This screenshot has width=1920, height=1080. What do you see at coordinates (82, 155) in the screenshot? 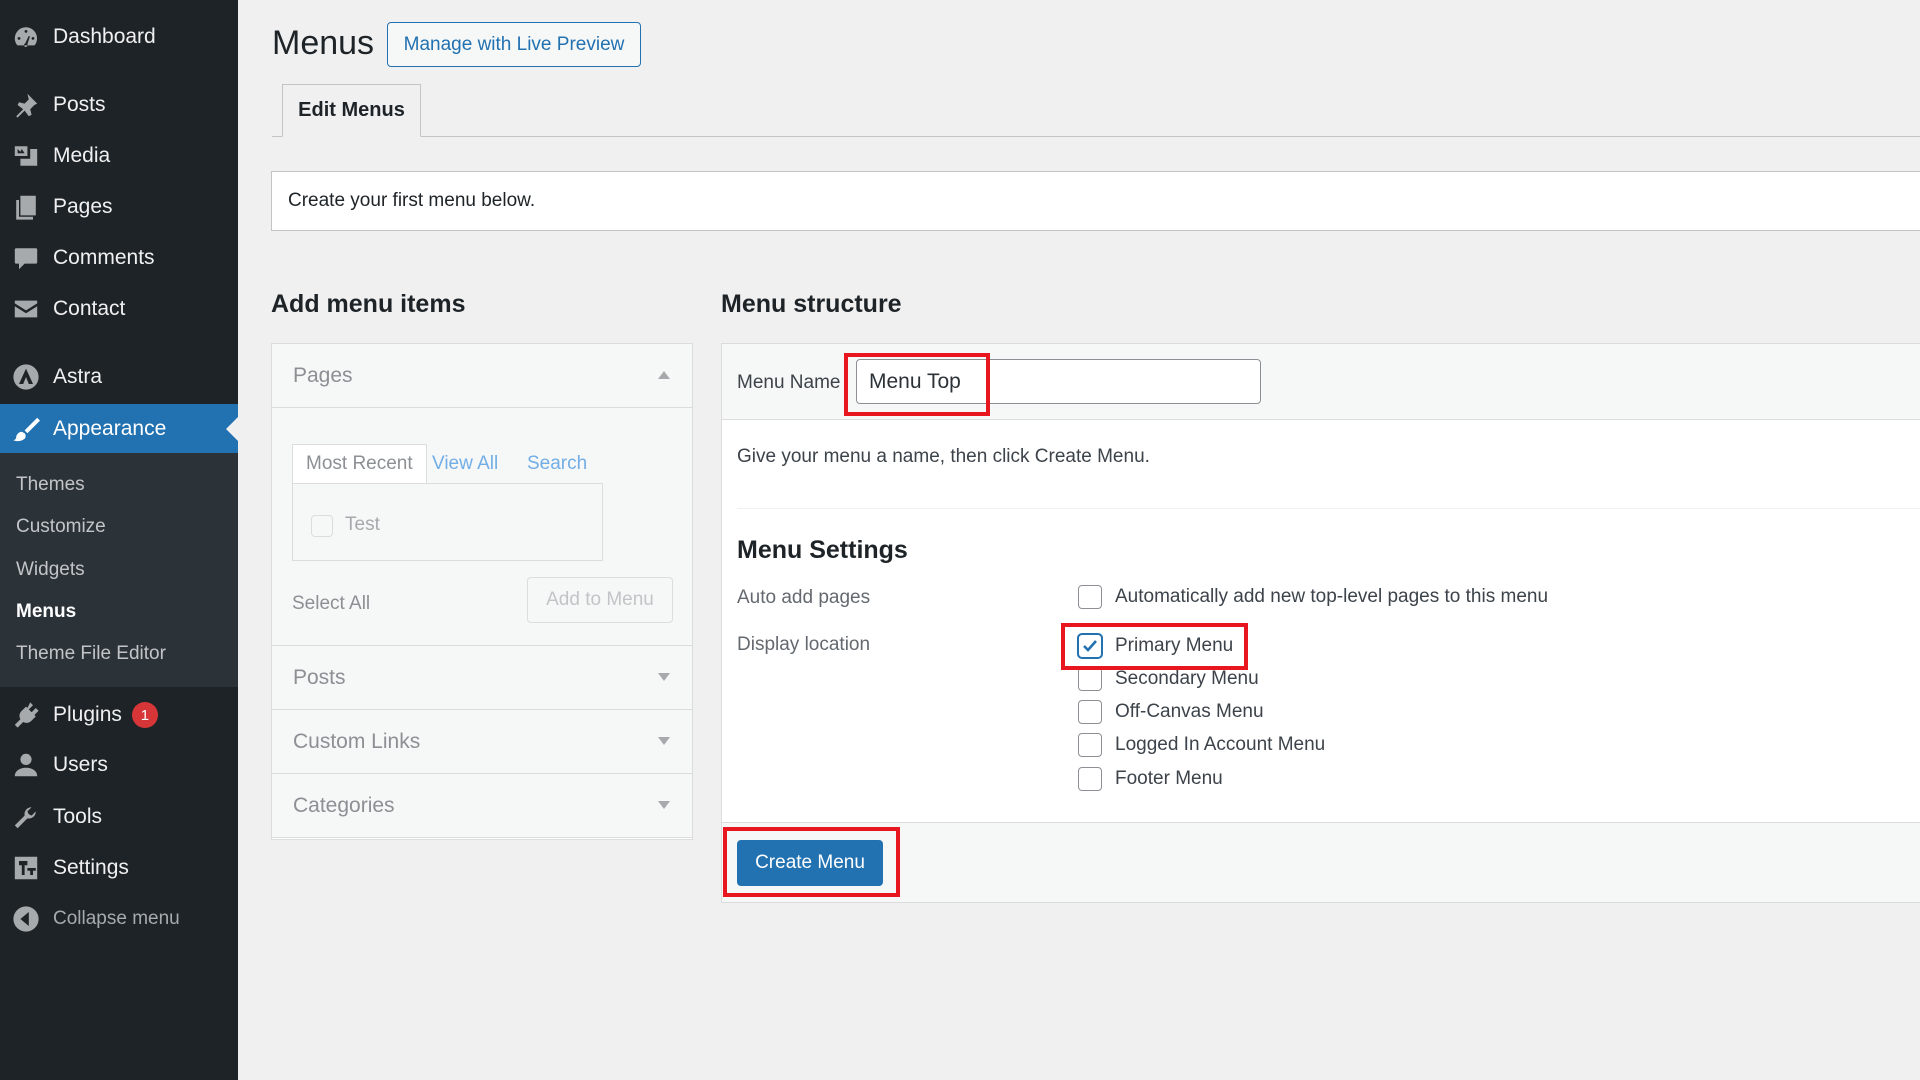
I see `sidebar-item-label: Media` at bounding box center [82, 155].